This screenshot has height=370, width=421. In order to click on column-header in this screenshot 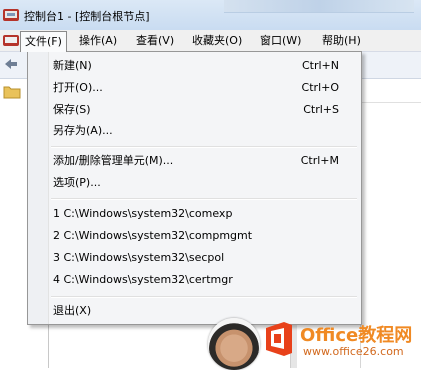, I will do `click(390, 95)`.